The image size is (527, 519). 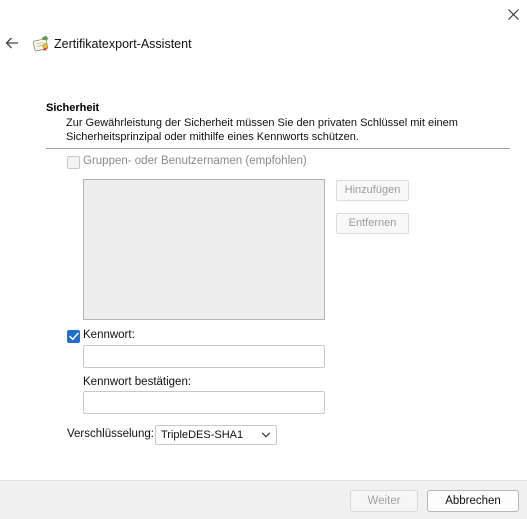 I want to click on window-title: Zertifikatexport-Assistent, so click(x=123, y=44).